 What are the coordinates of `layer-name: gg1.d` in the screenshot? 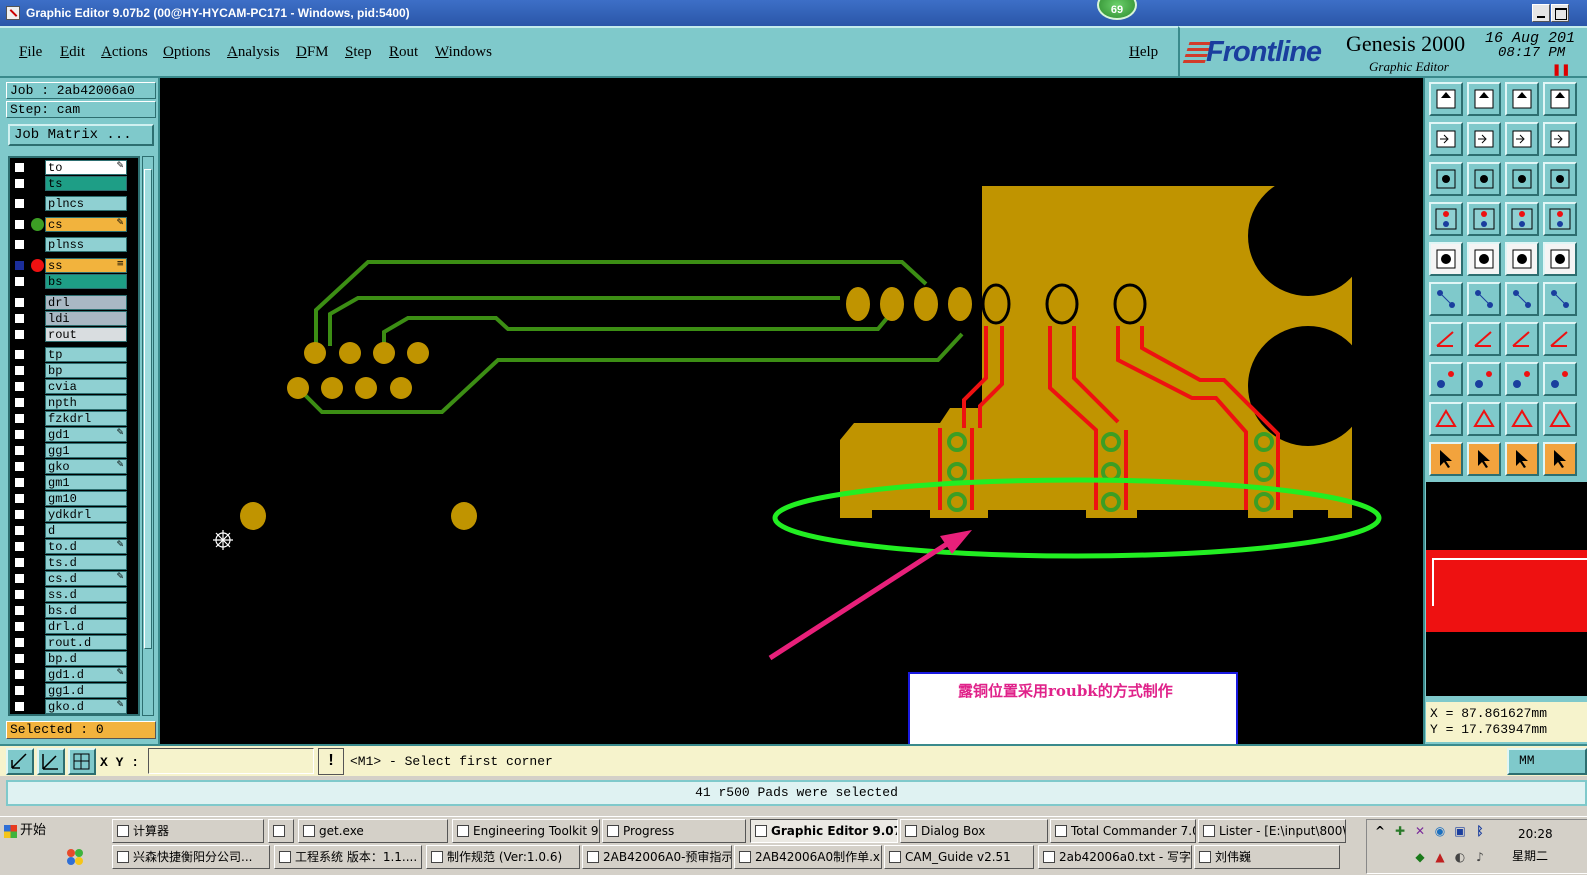 It's located at (86, 690).